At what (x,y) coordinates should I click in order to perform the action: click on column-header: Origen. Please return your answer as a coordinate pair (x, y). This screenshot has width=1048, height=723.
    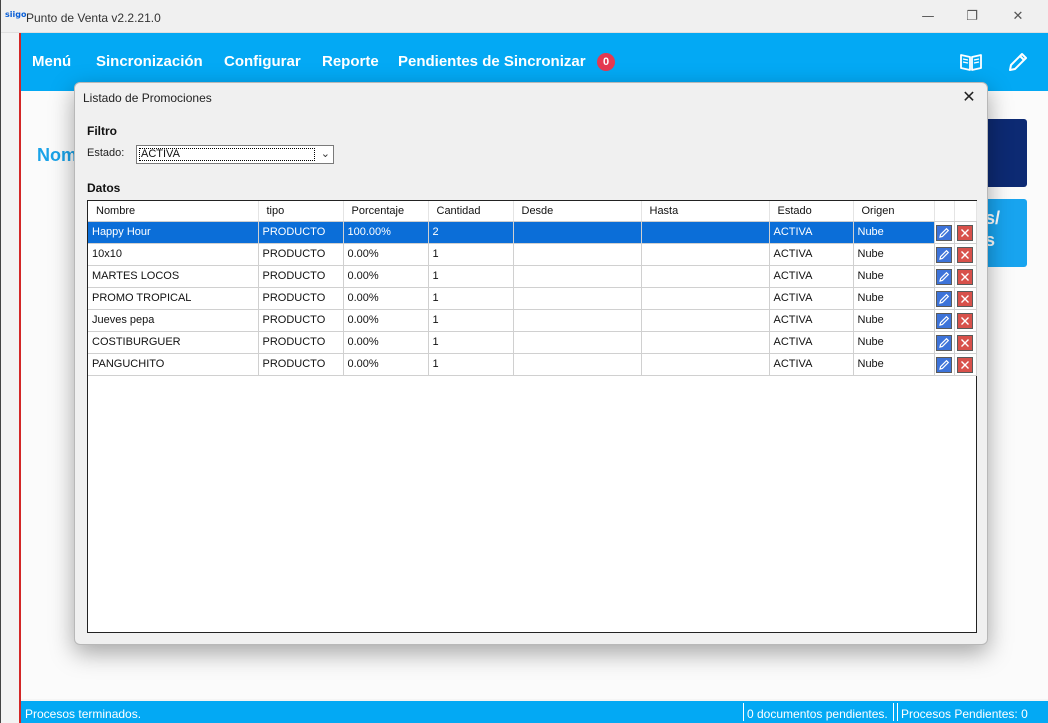
    Looking at the image, I should click on (894, 211).